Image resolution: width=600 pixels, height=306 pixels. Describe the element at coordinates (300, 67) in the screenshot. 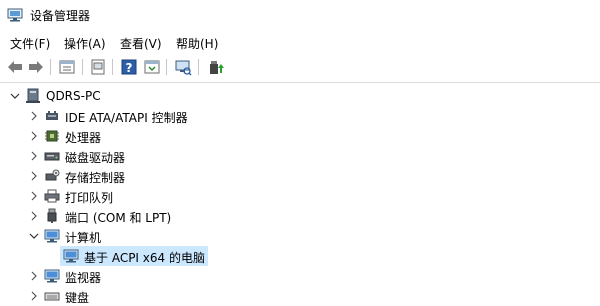

I see `toolbar: ?` at that location.